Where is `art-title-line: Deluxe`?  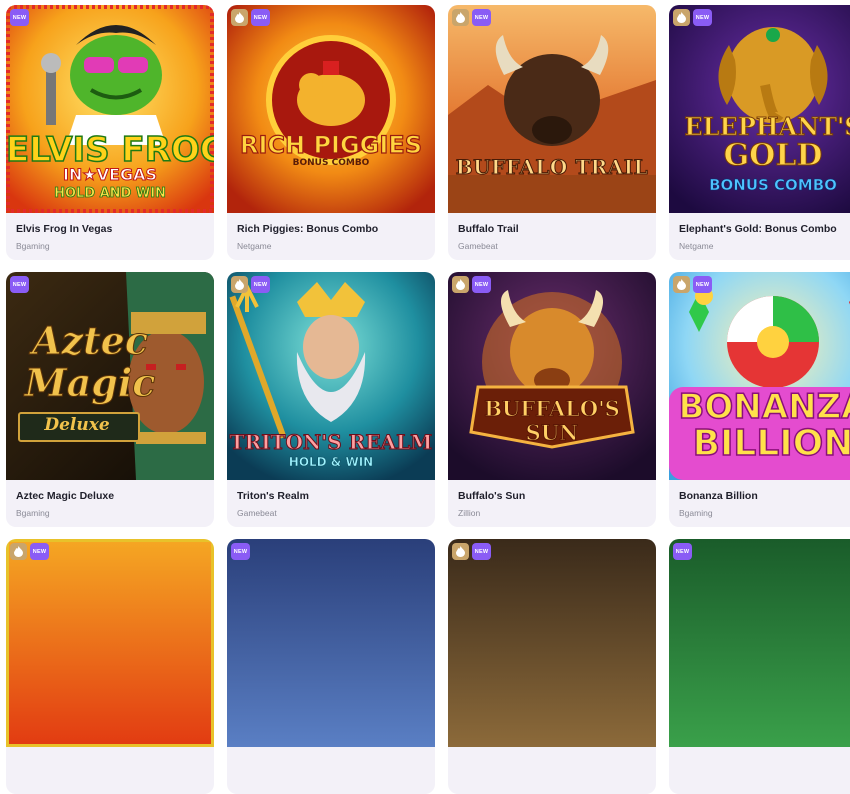
art-title-line: Deluxe is located at coordinates (77, 425).